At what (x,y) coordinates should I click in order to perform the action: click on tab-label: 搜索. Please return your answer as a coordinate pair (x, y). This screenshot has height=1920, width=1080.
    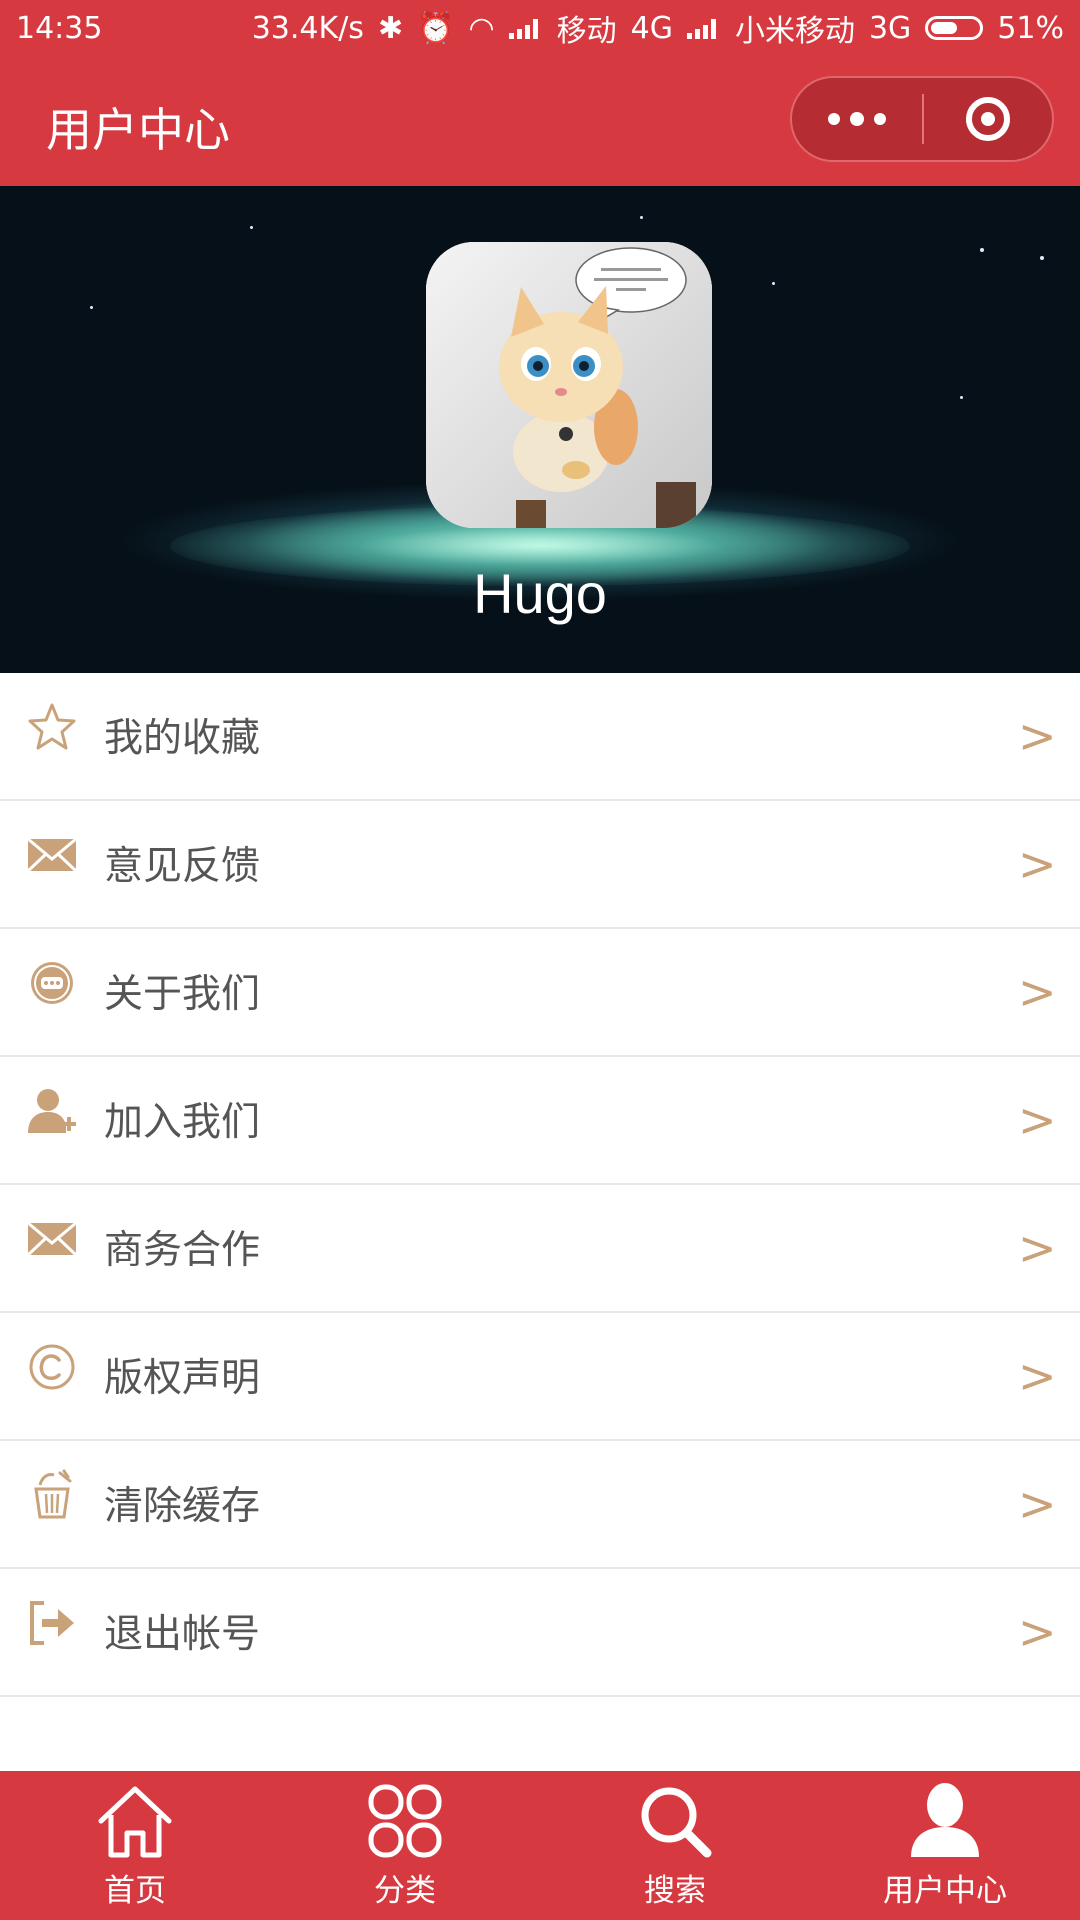
    Looking at the image, I should click on (675, 1891).